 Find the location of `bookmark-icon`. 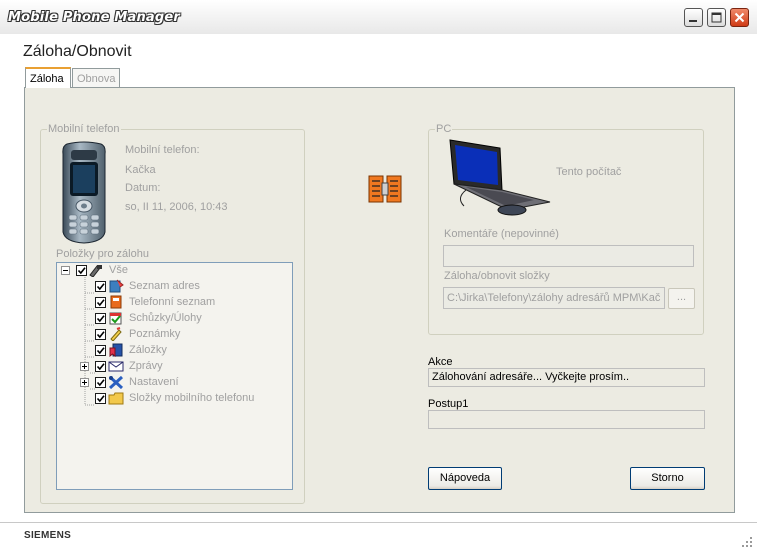

bookmark-icon is located at coordinates (116, 350).